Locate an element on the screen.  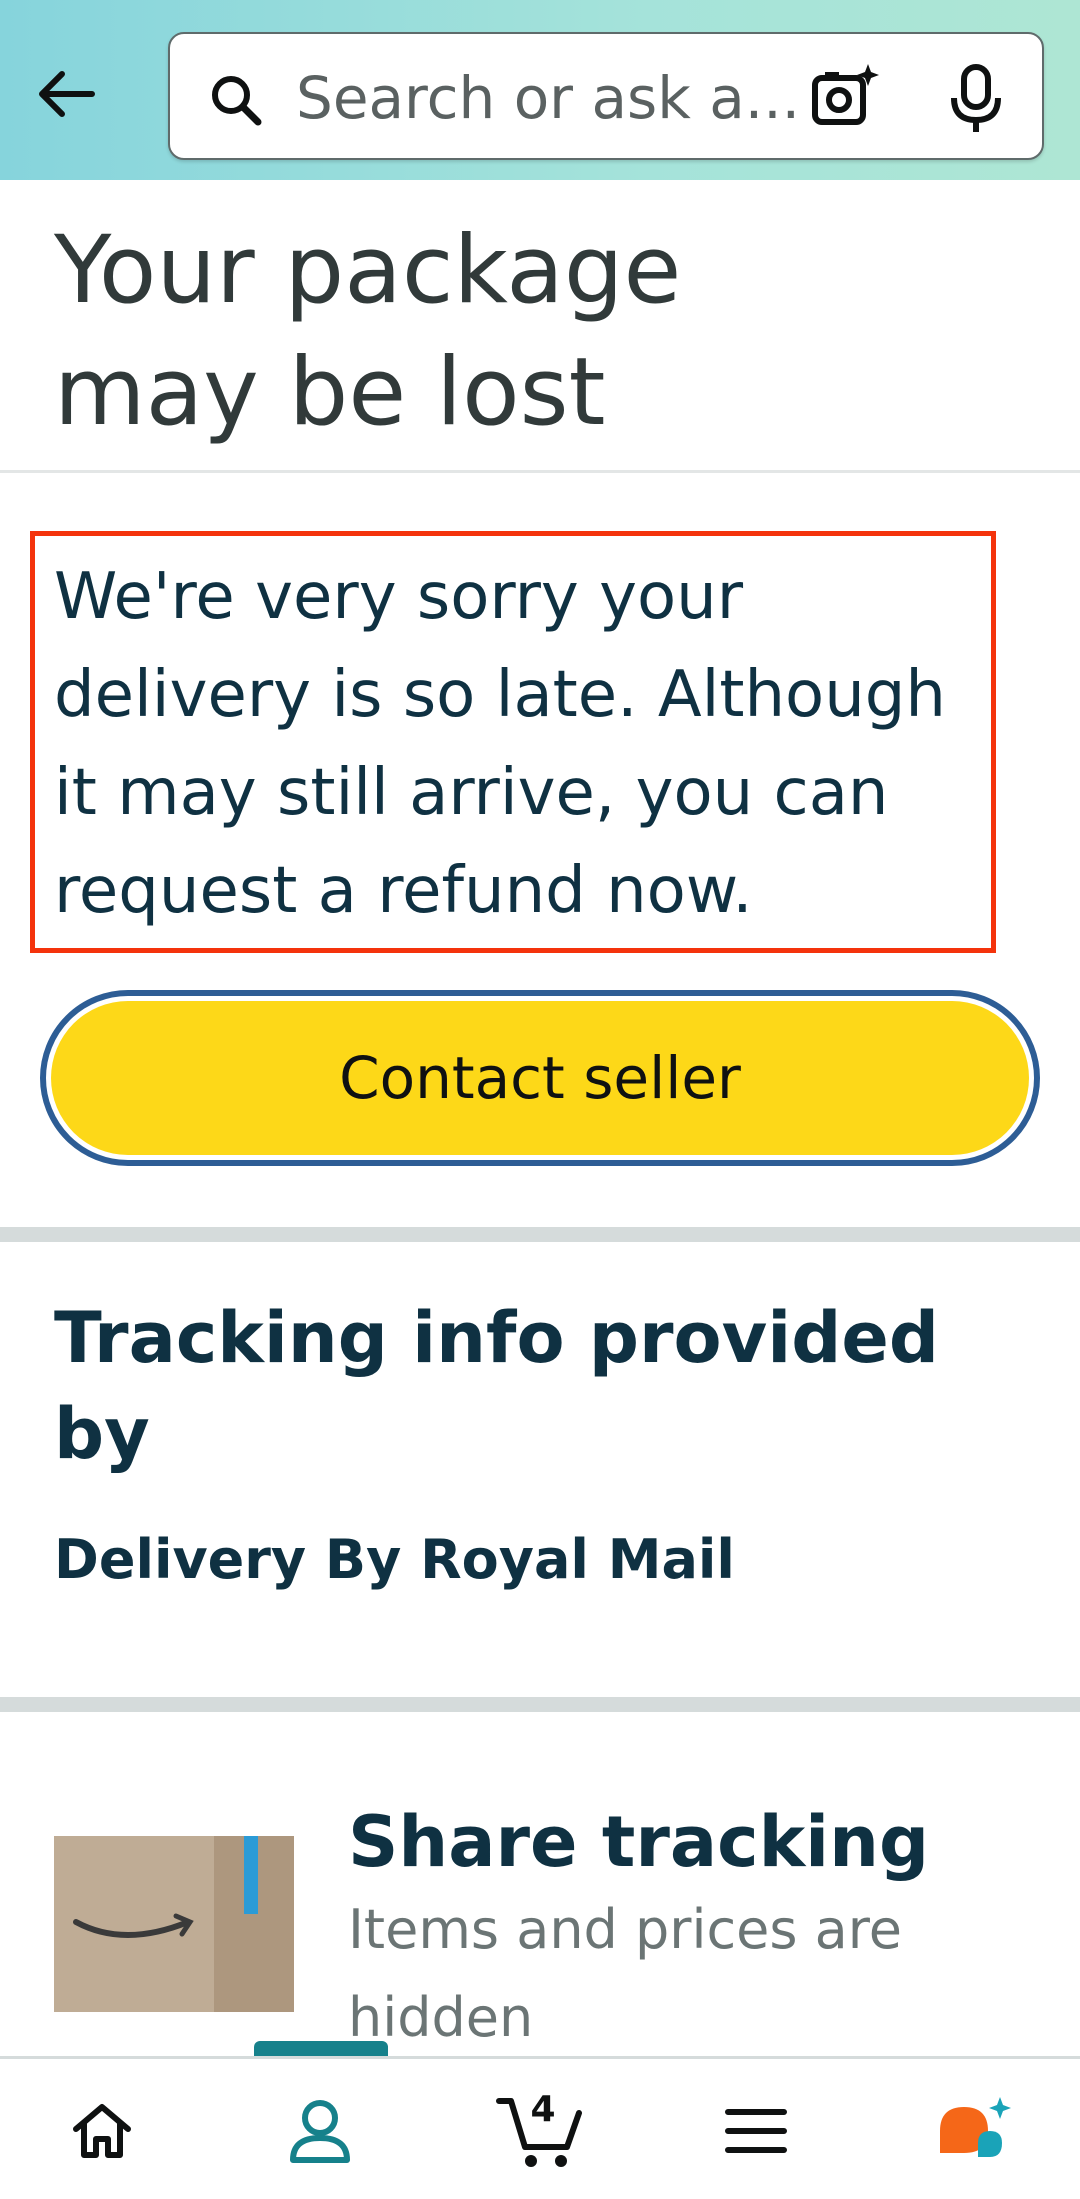
nav-rufus is located at coordinates (976, 2131).